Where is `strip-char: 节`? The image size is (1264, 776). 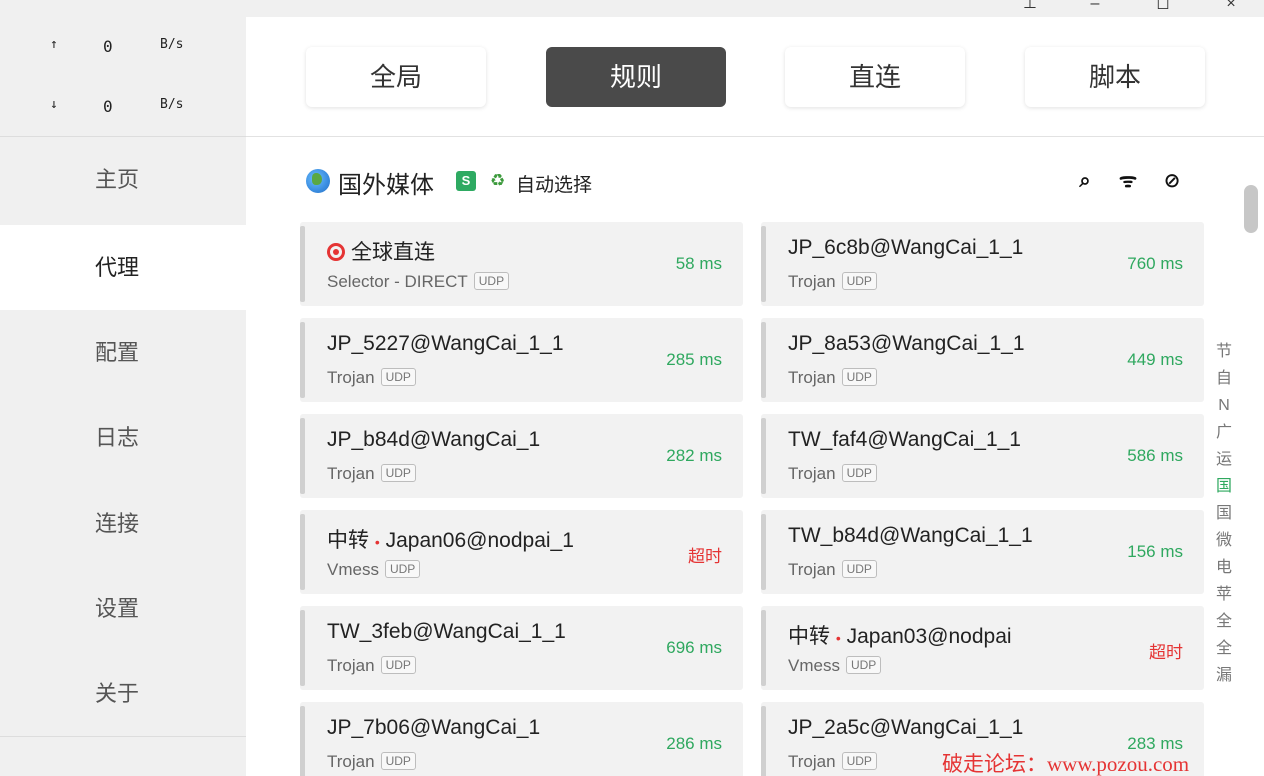
strip-char: 节 is located at coordinates (1224, 351).